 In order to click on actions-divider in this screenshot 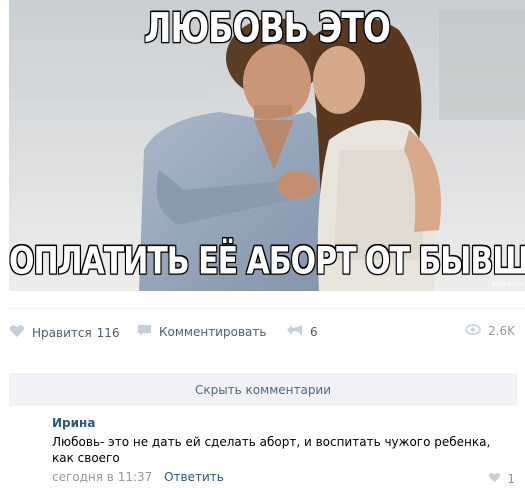, I will do `click(267, 308)`.